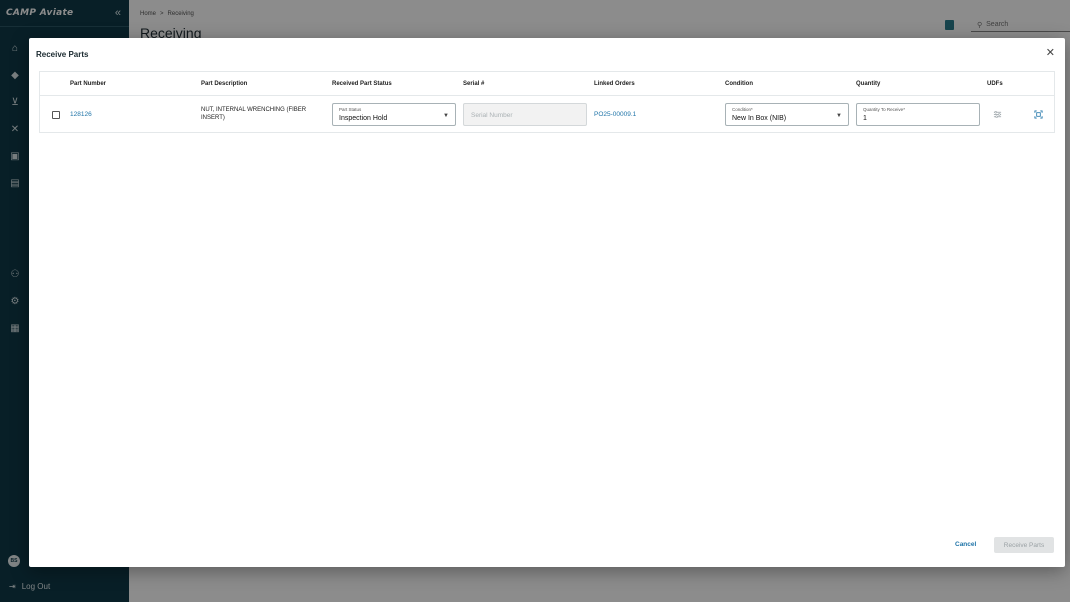 Image resolution: width=1070 pixels, height=602 pixels. I want to click on modal-title: Receive Parts, so click(62, 54).